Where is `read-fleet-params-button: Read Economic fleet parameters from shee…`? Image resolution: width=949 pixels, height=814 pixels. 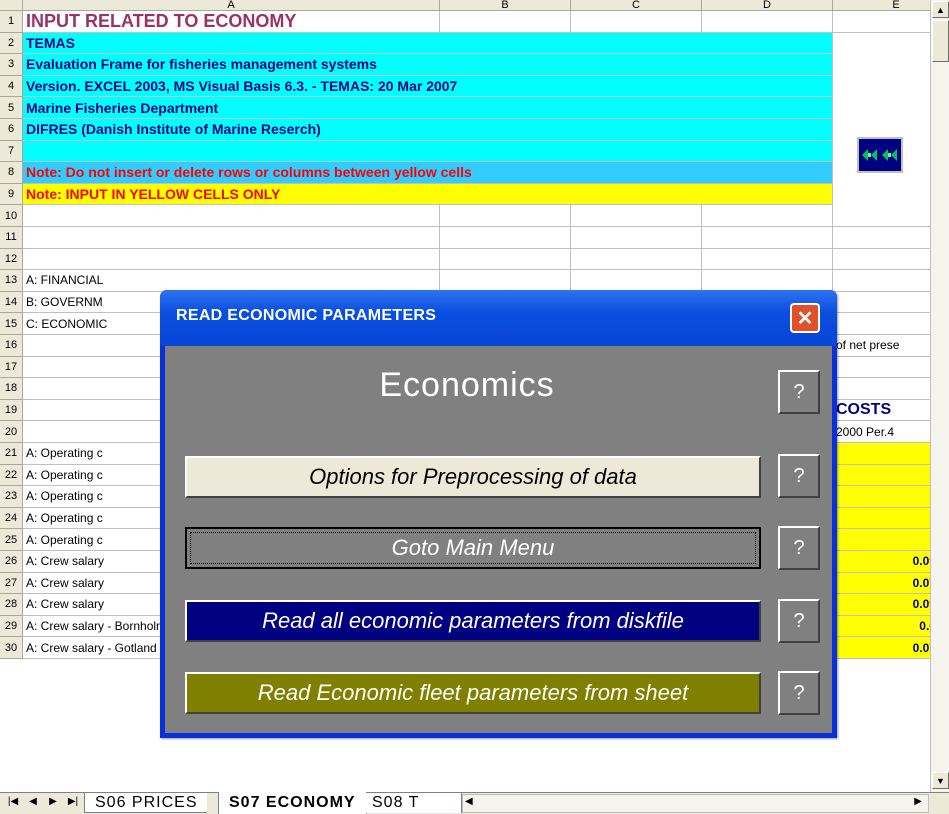
read-fleet-params-button: Read Economic fleet parameters from shee… is located at coordinates (473, 693).